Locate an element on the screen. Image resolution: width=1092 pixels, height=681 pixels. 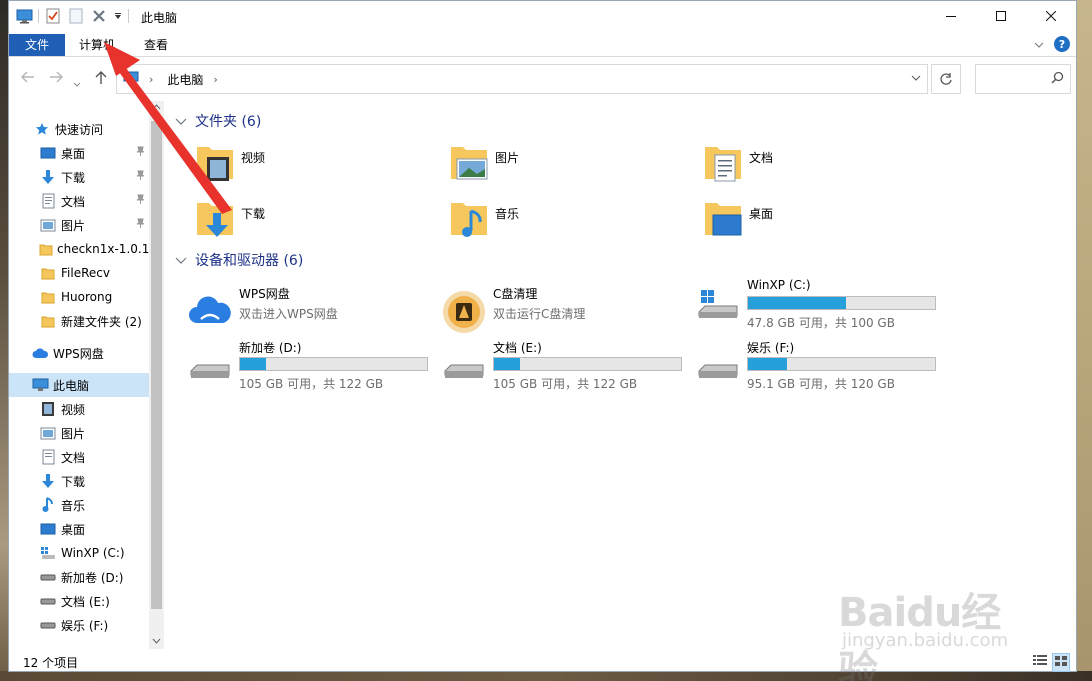
navigation-bar: › 此电脑 › is located at coordinates (542, 79).